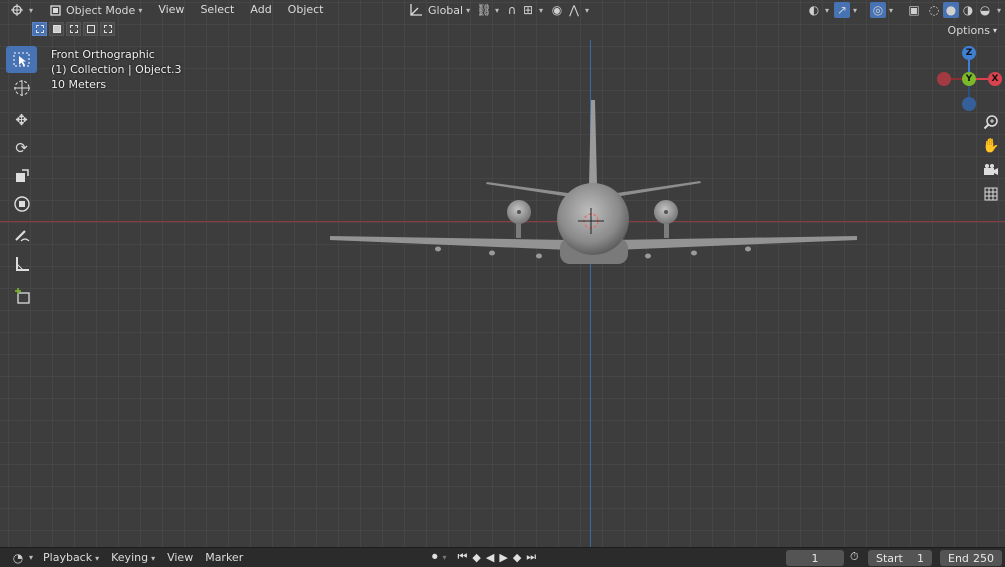 This screenshot has height=567, width=1005. I want to click on start-frame-field: Start 1, so click(900, 558).